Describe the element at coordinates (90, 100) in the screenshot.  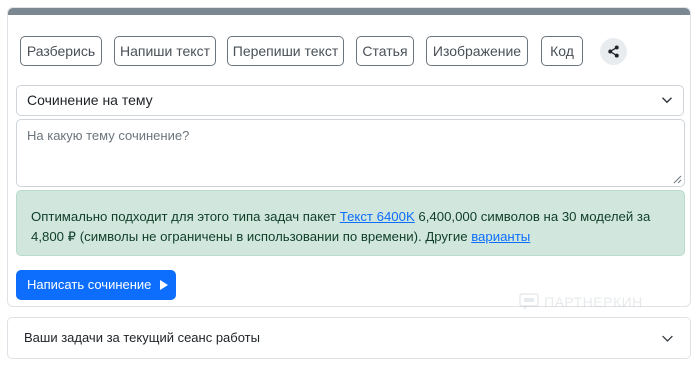
I see `select-value: Сочинение на тему` at that location.